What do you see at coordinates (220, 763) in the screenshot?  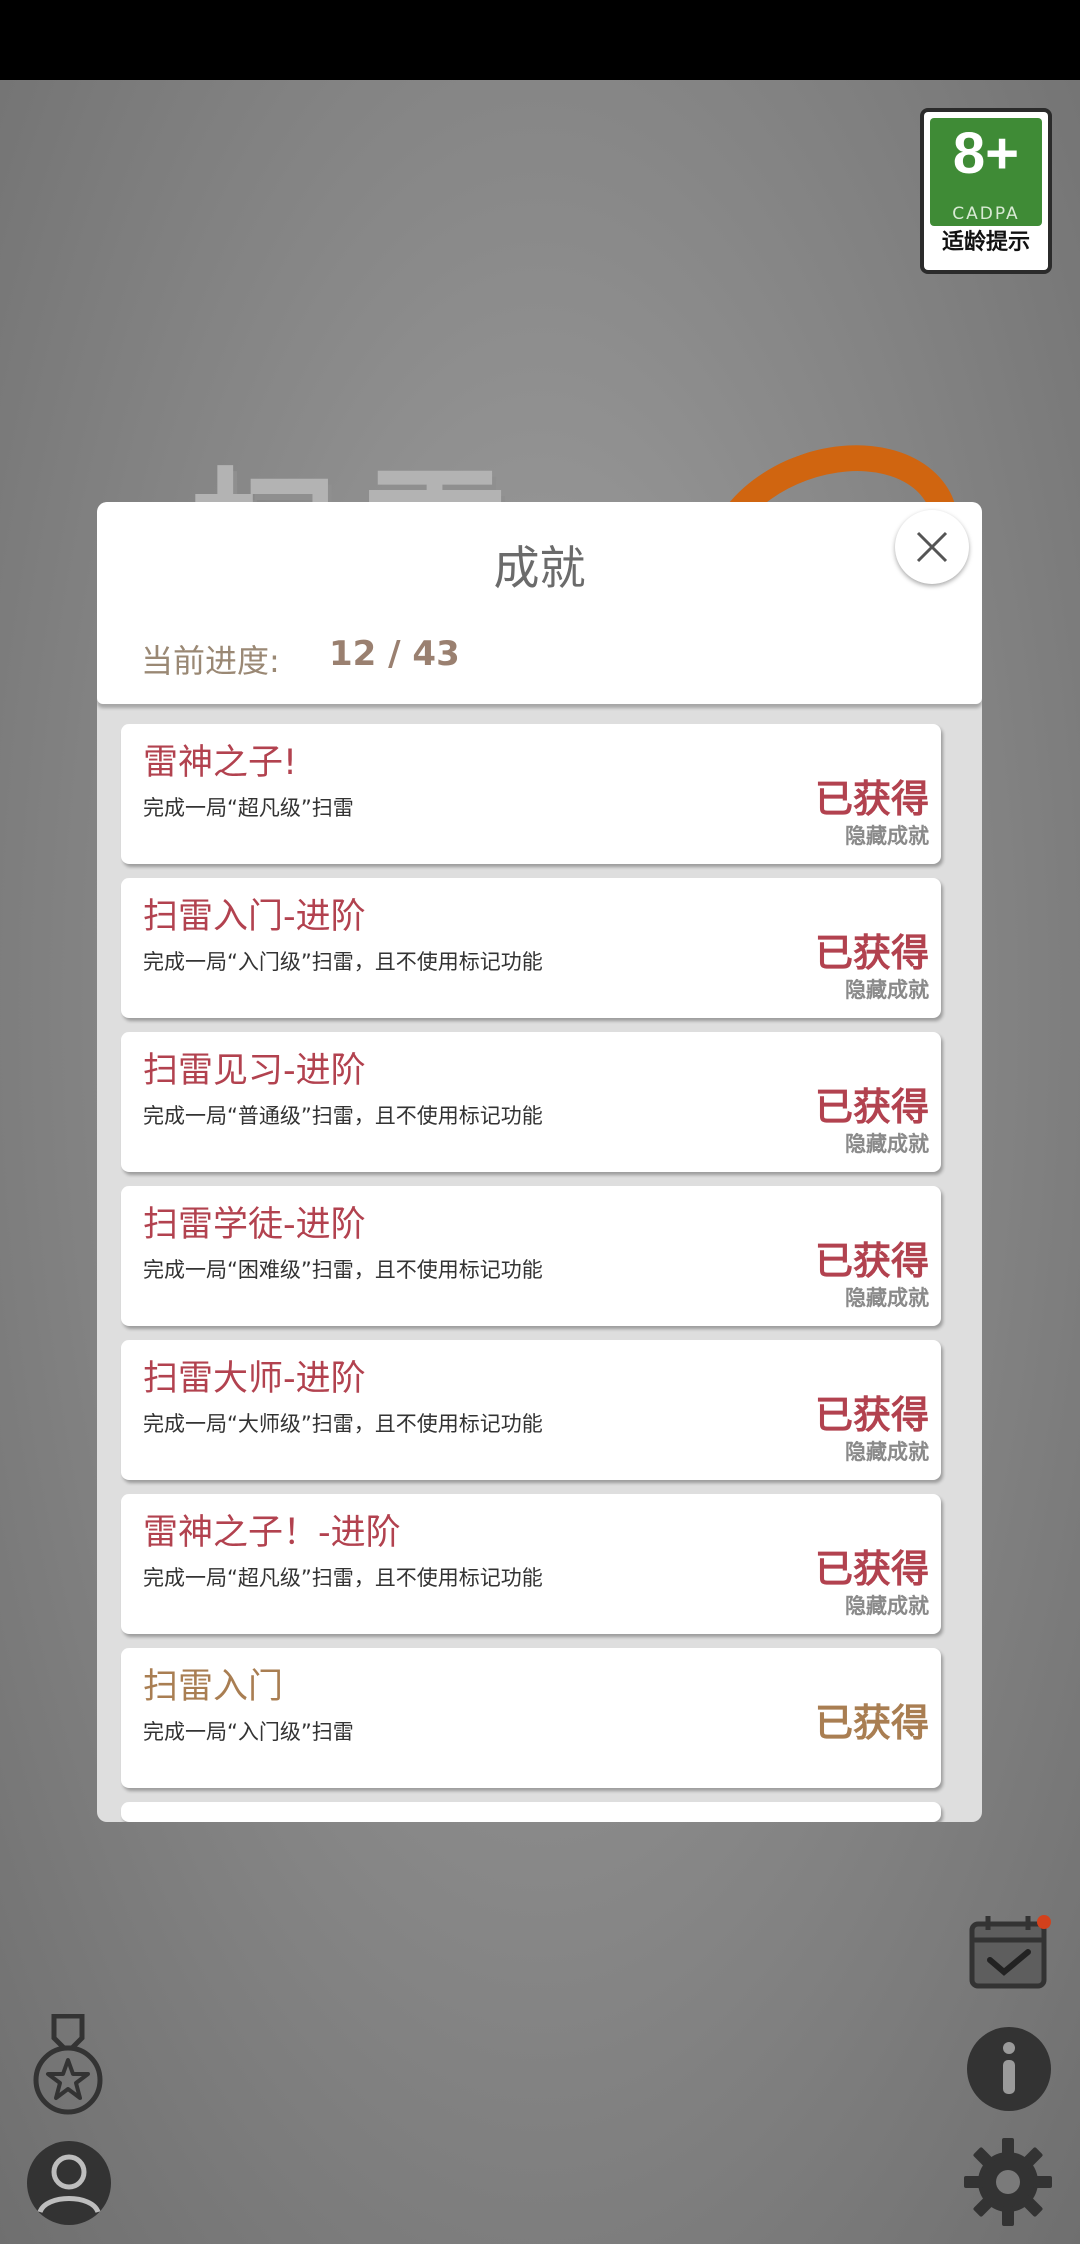 I see `achievement-name: 雷神之子!` at bounding box center [220, 763].